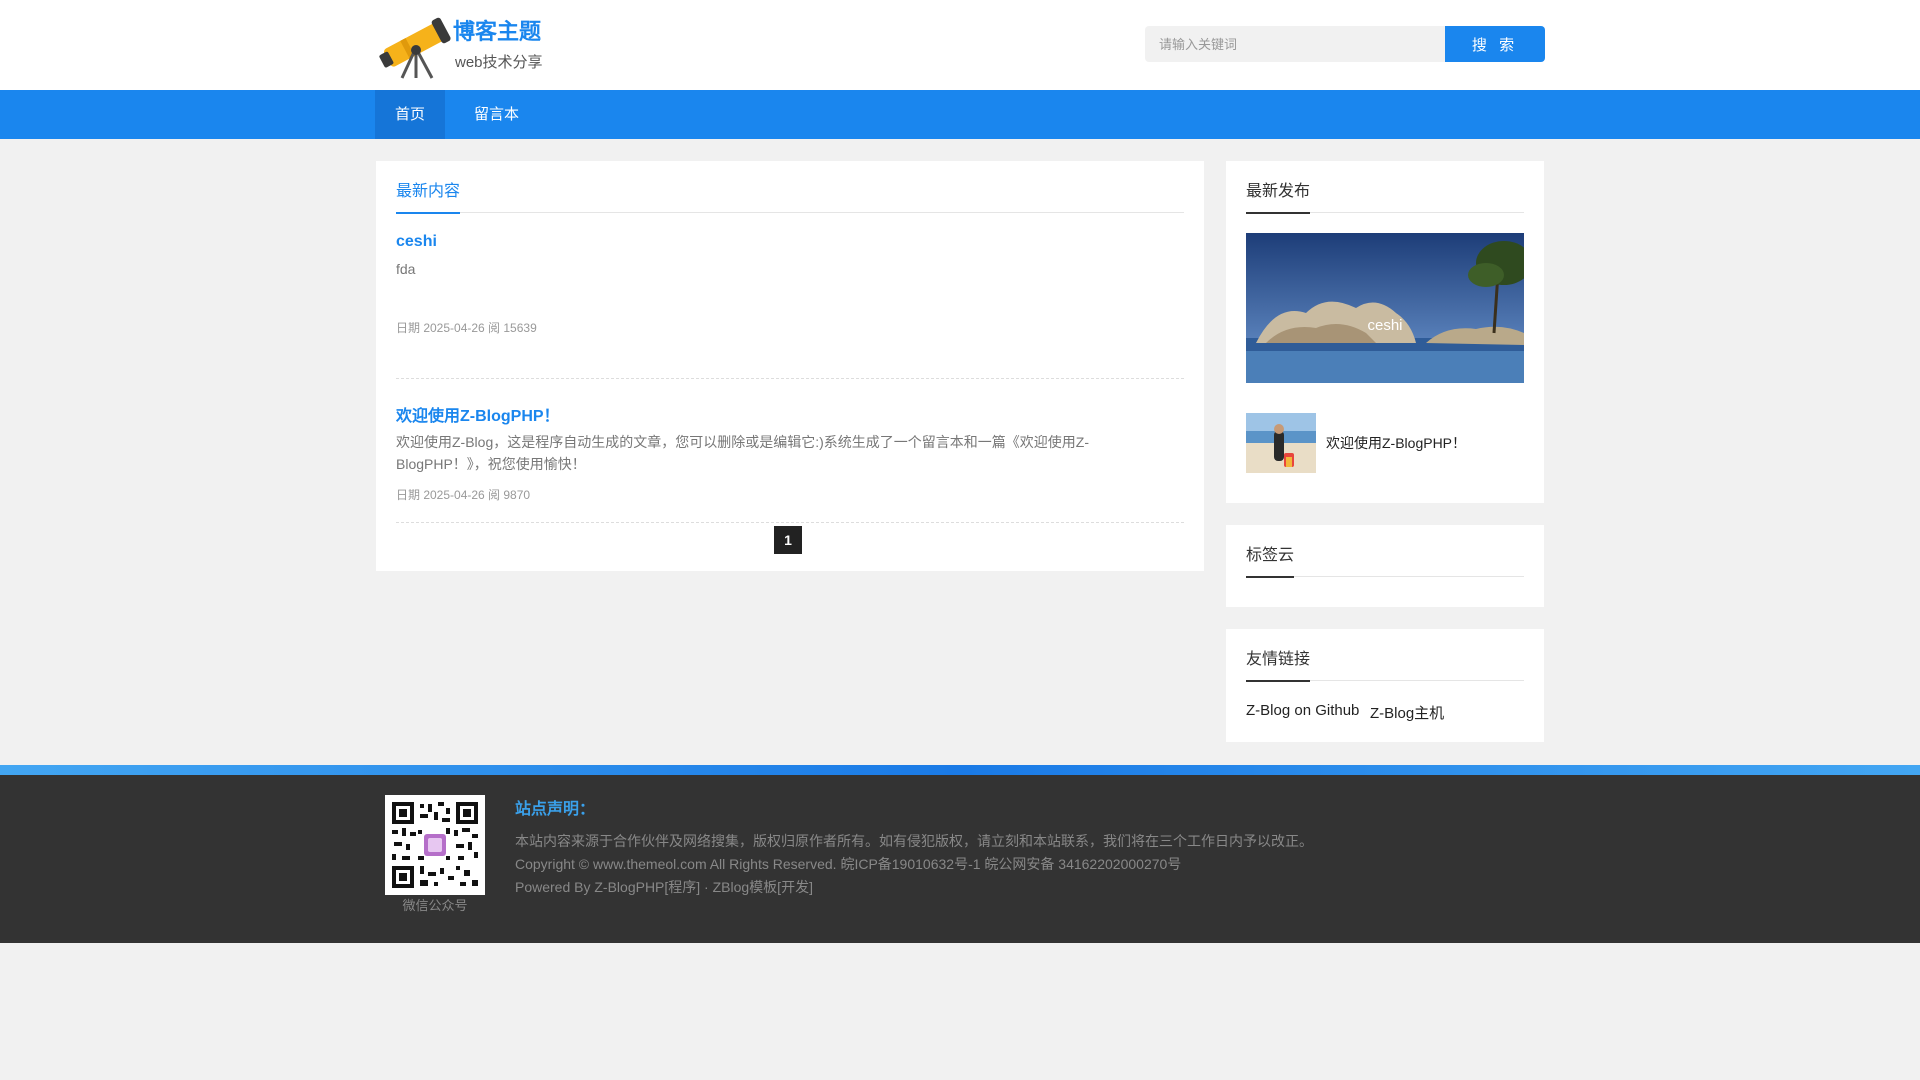 This screenshot has height=1080, width=1920. I want to click on section-title-tags: 标签云, so click(1270, 561).